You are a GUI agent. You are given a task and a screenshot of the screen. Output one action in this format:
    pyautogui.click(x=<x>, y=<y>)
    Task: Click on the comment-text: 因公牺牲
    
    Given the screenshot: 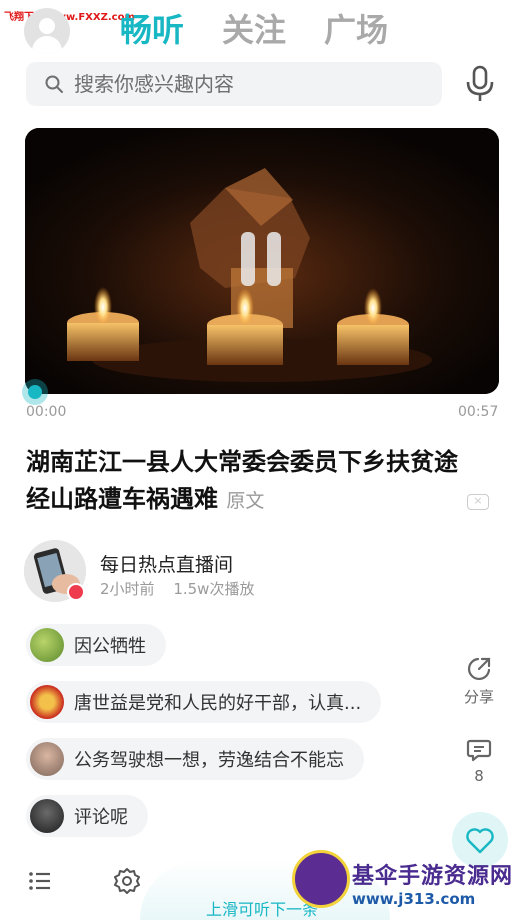 What is the action you would take?
    pyautogui.click(x=110, y=646)
    